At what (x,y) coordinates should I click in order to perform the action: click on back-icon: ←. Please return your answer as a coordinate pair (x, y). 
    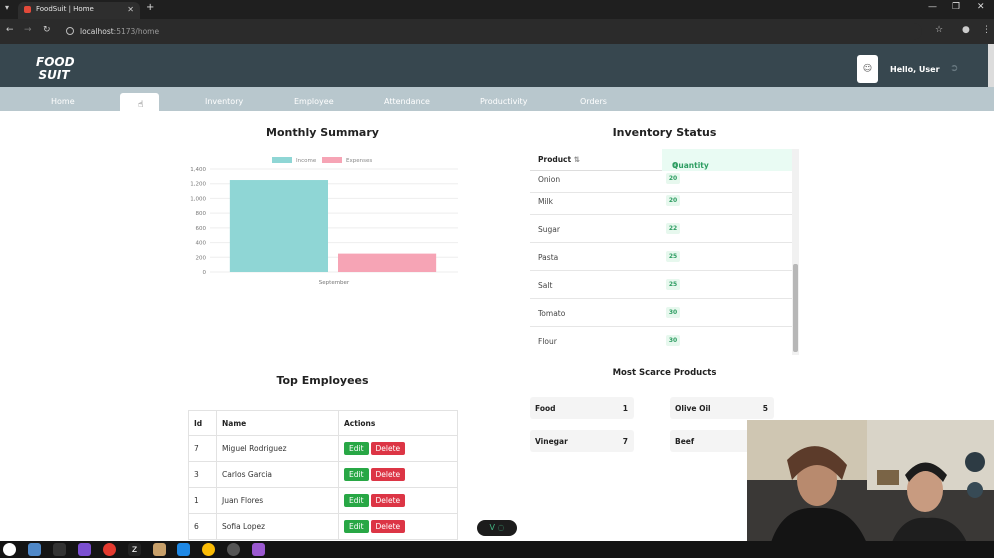
    Looking at the image, I should click on (10, 30).